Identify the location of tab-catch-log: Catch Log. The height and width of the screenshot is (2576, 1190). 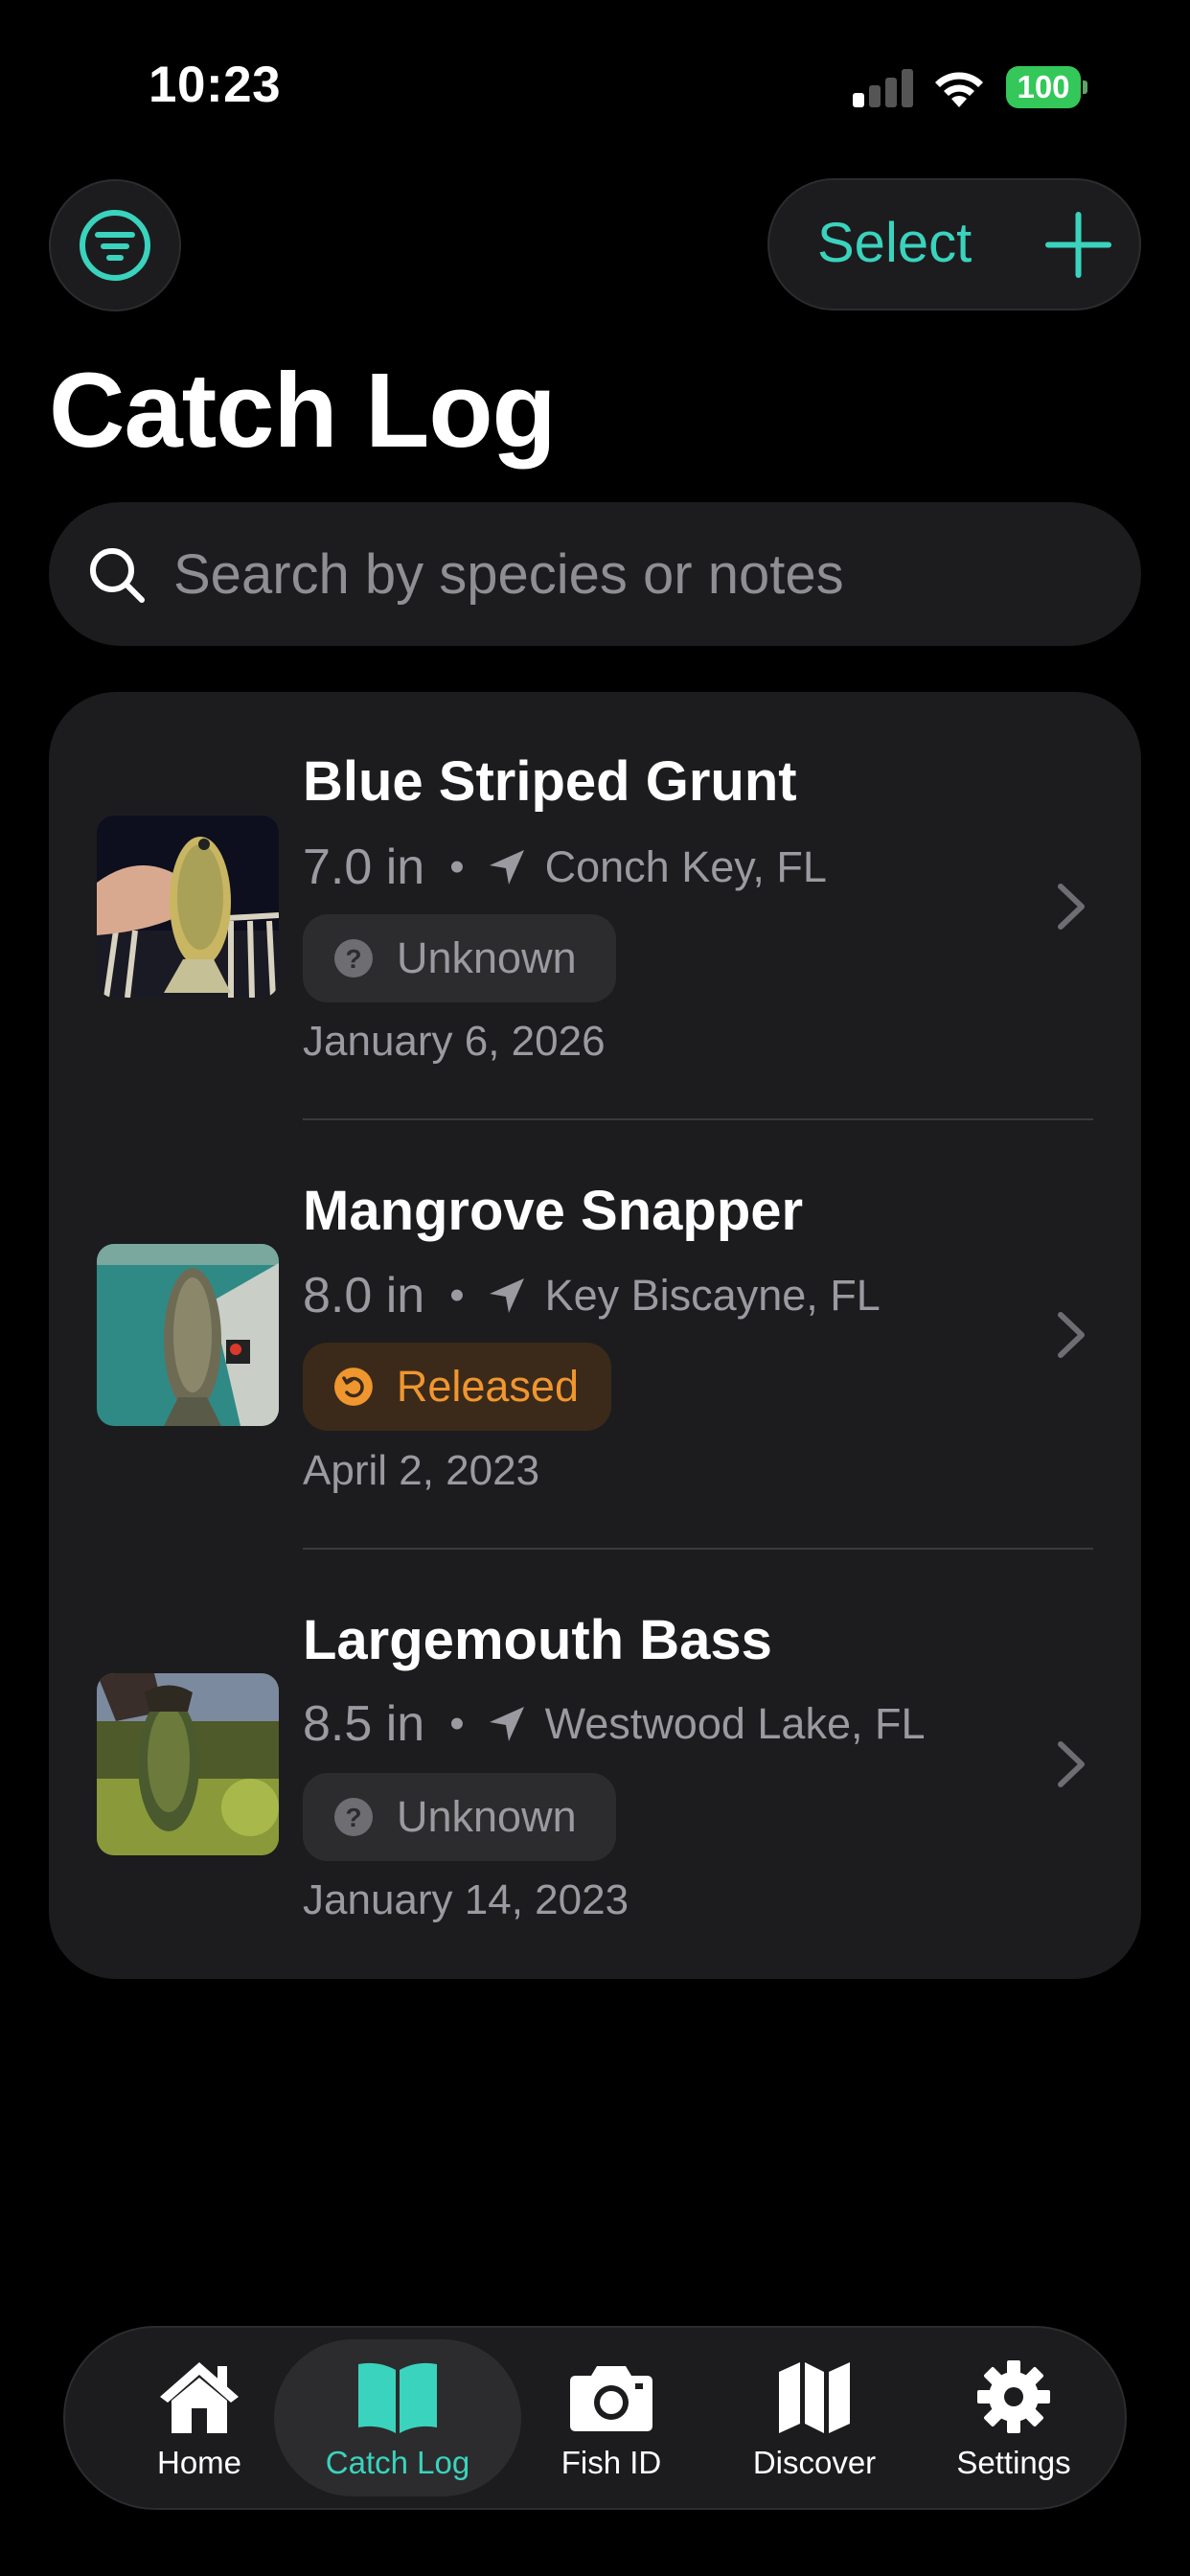
(397, 2417).